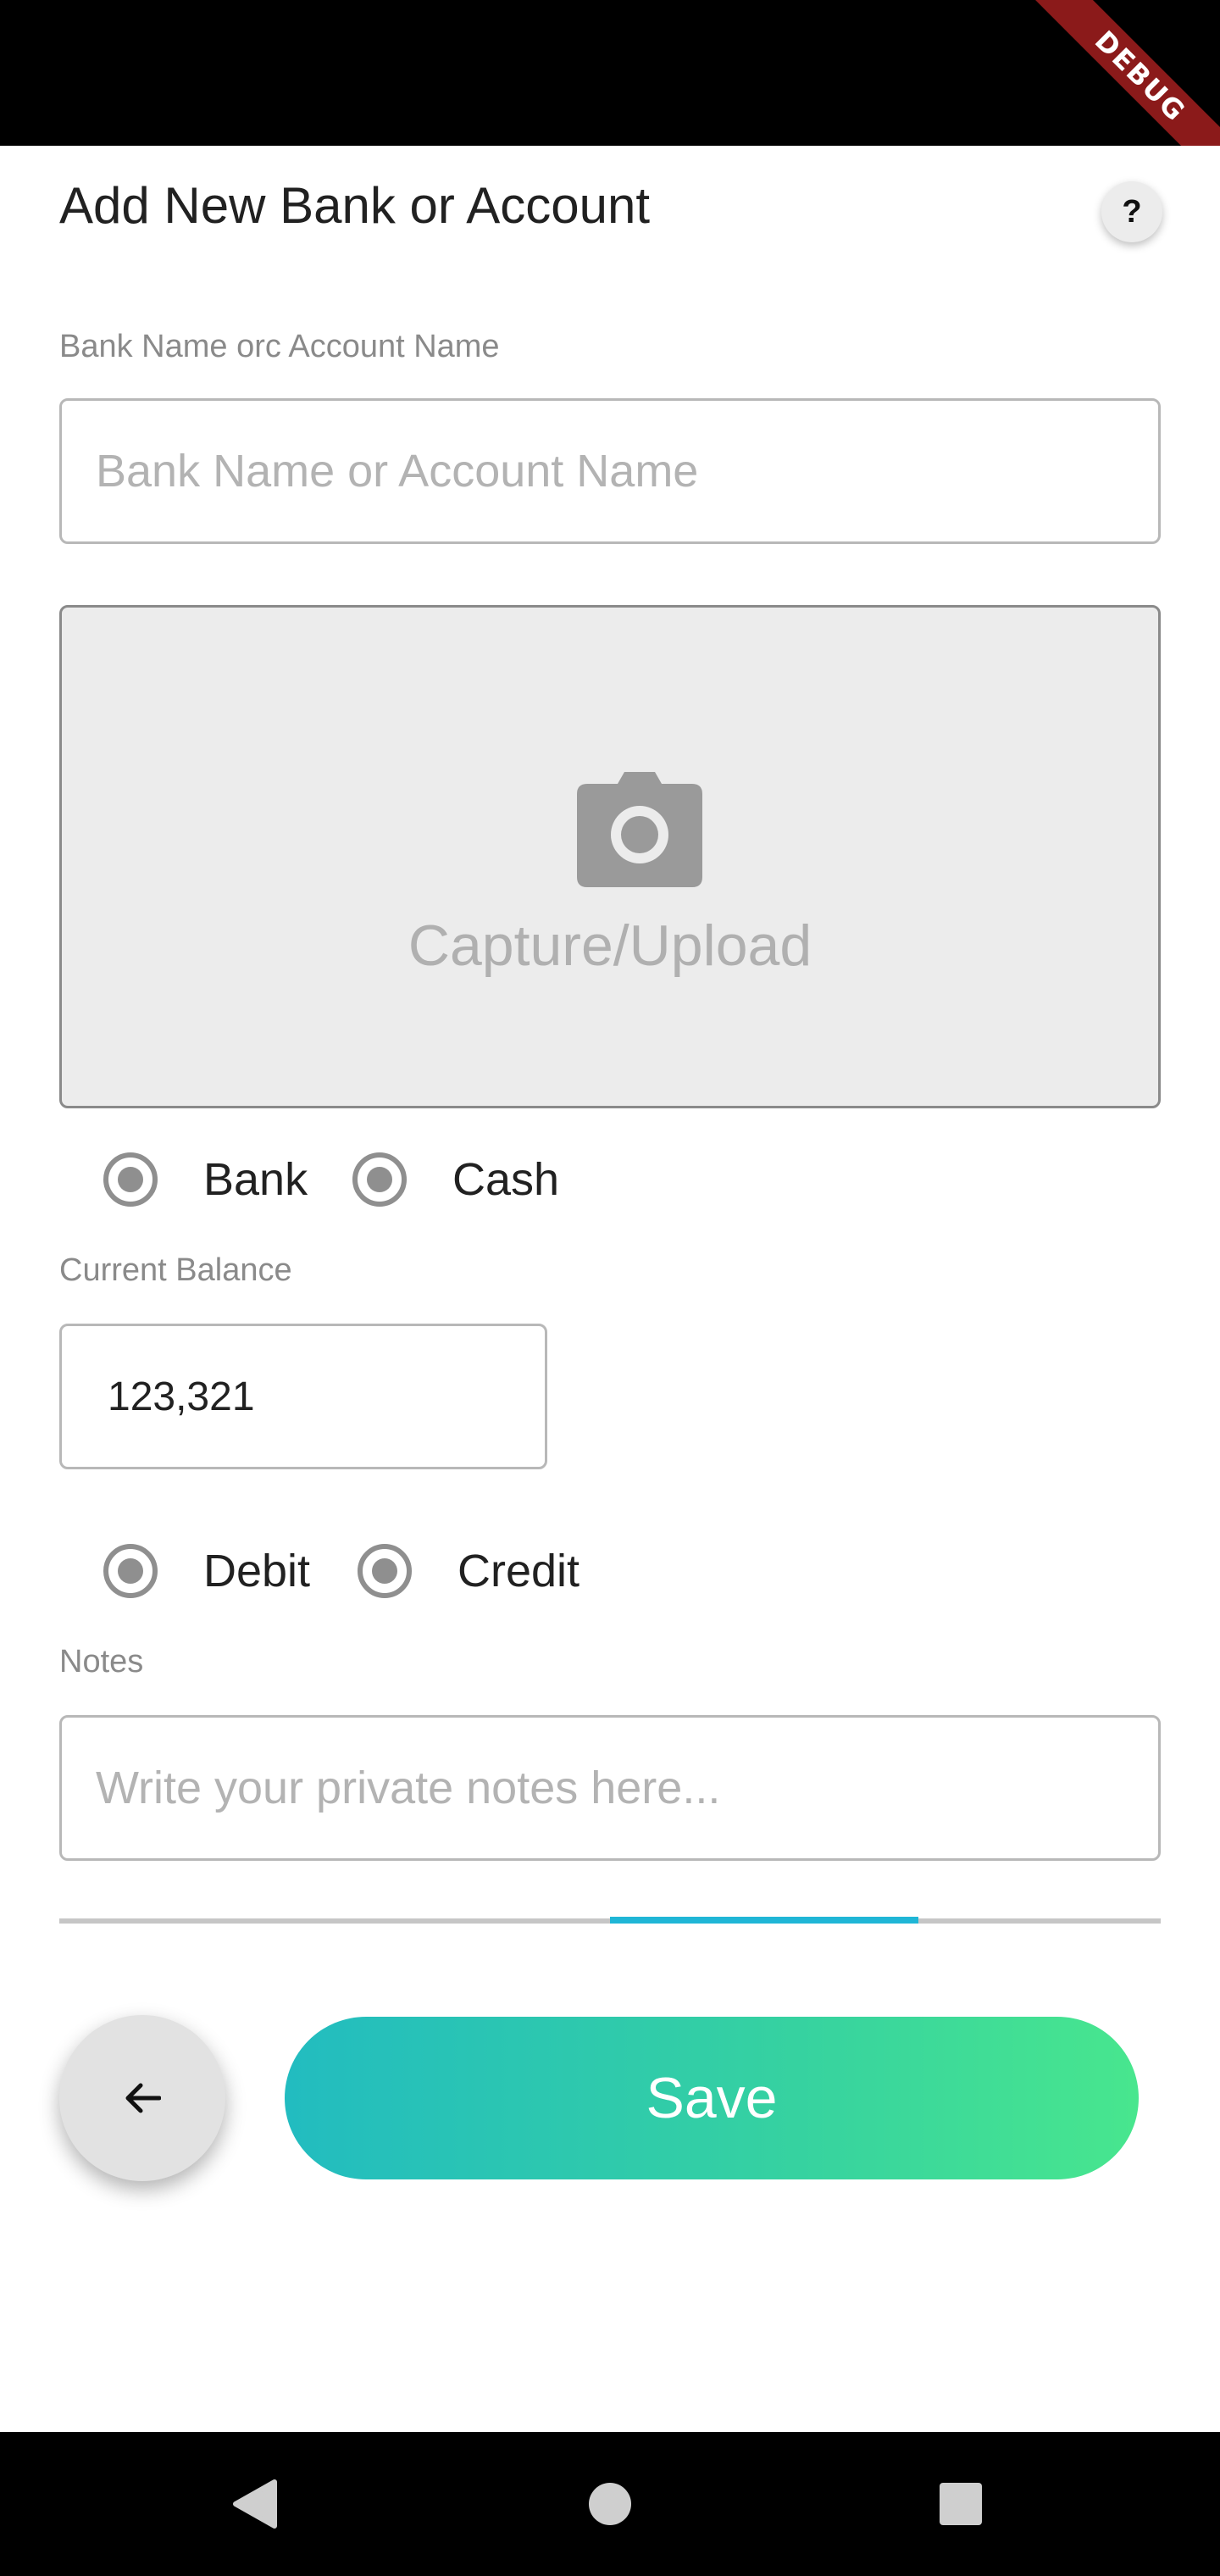 Image resolution: width=1220 pixels, height=2576 pixels. I want to click on radio-bank: Bank, so click(205, 1179).